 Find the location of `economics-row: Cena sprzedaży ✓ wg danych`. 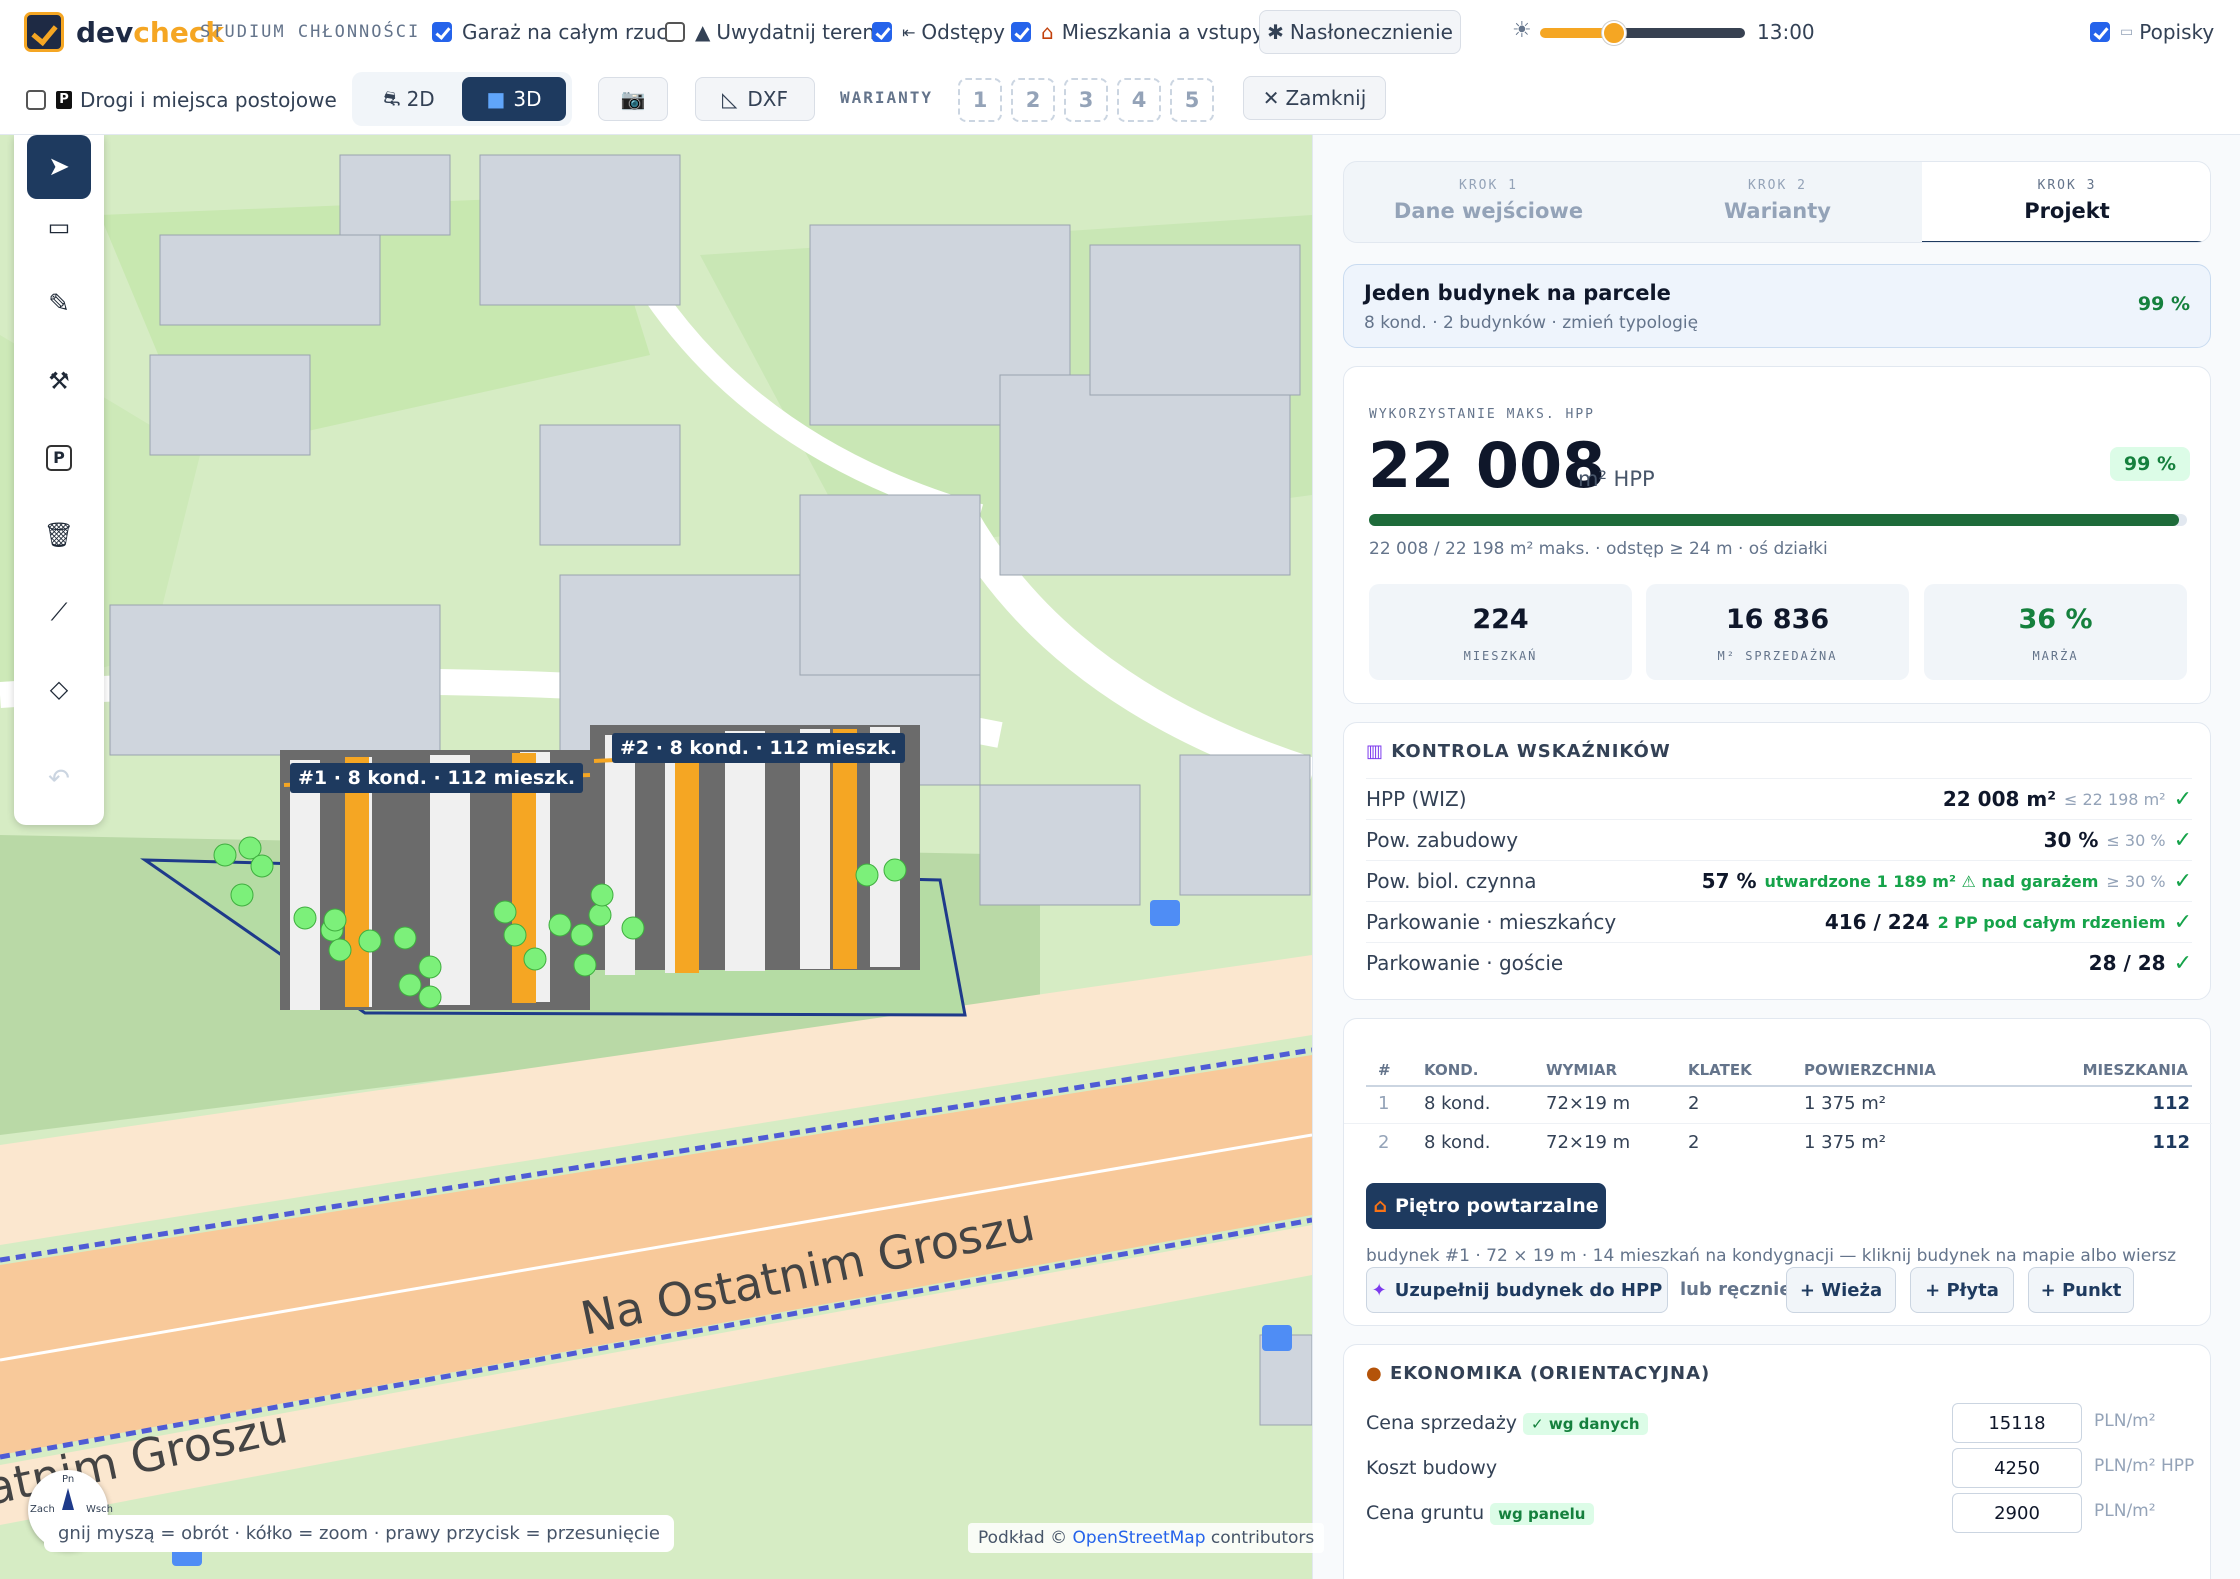

economics-row: Cena sprzedaży ✓ wg danych is located at coordinates (1507, 1423).